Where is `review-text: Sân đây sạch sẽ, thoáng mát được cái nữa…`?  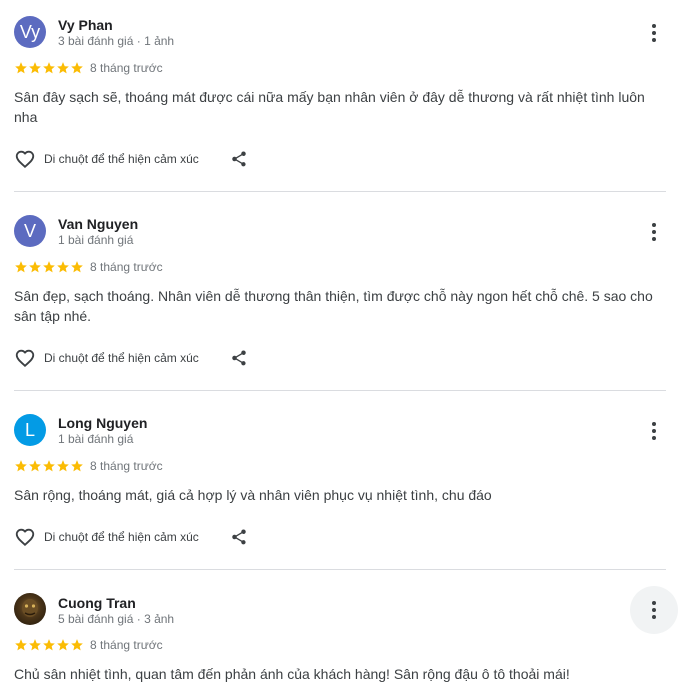
review-text: Sân đây sạch sẽ, thoáng mát được cái nữa… is located at coordinates (329, 107).